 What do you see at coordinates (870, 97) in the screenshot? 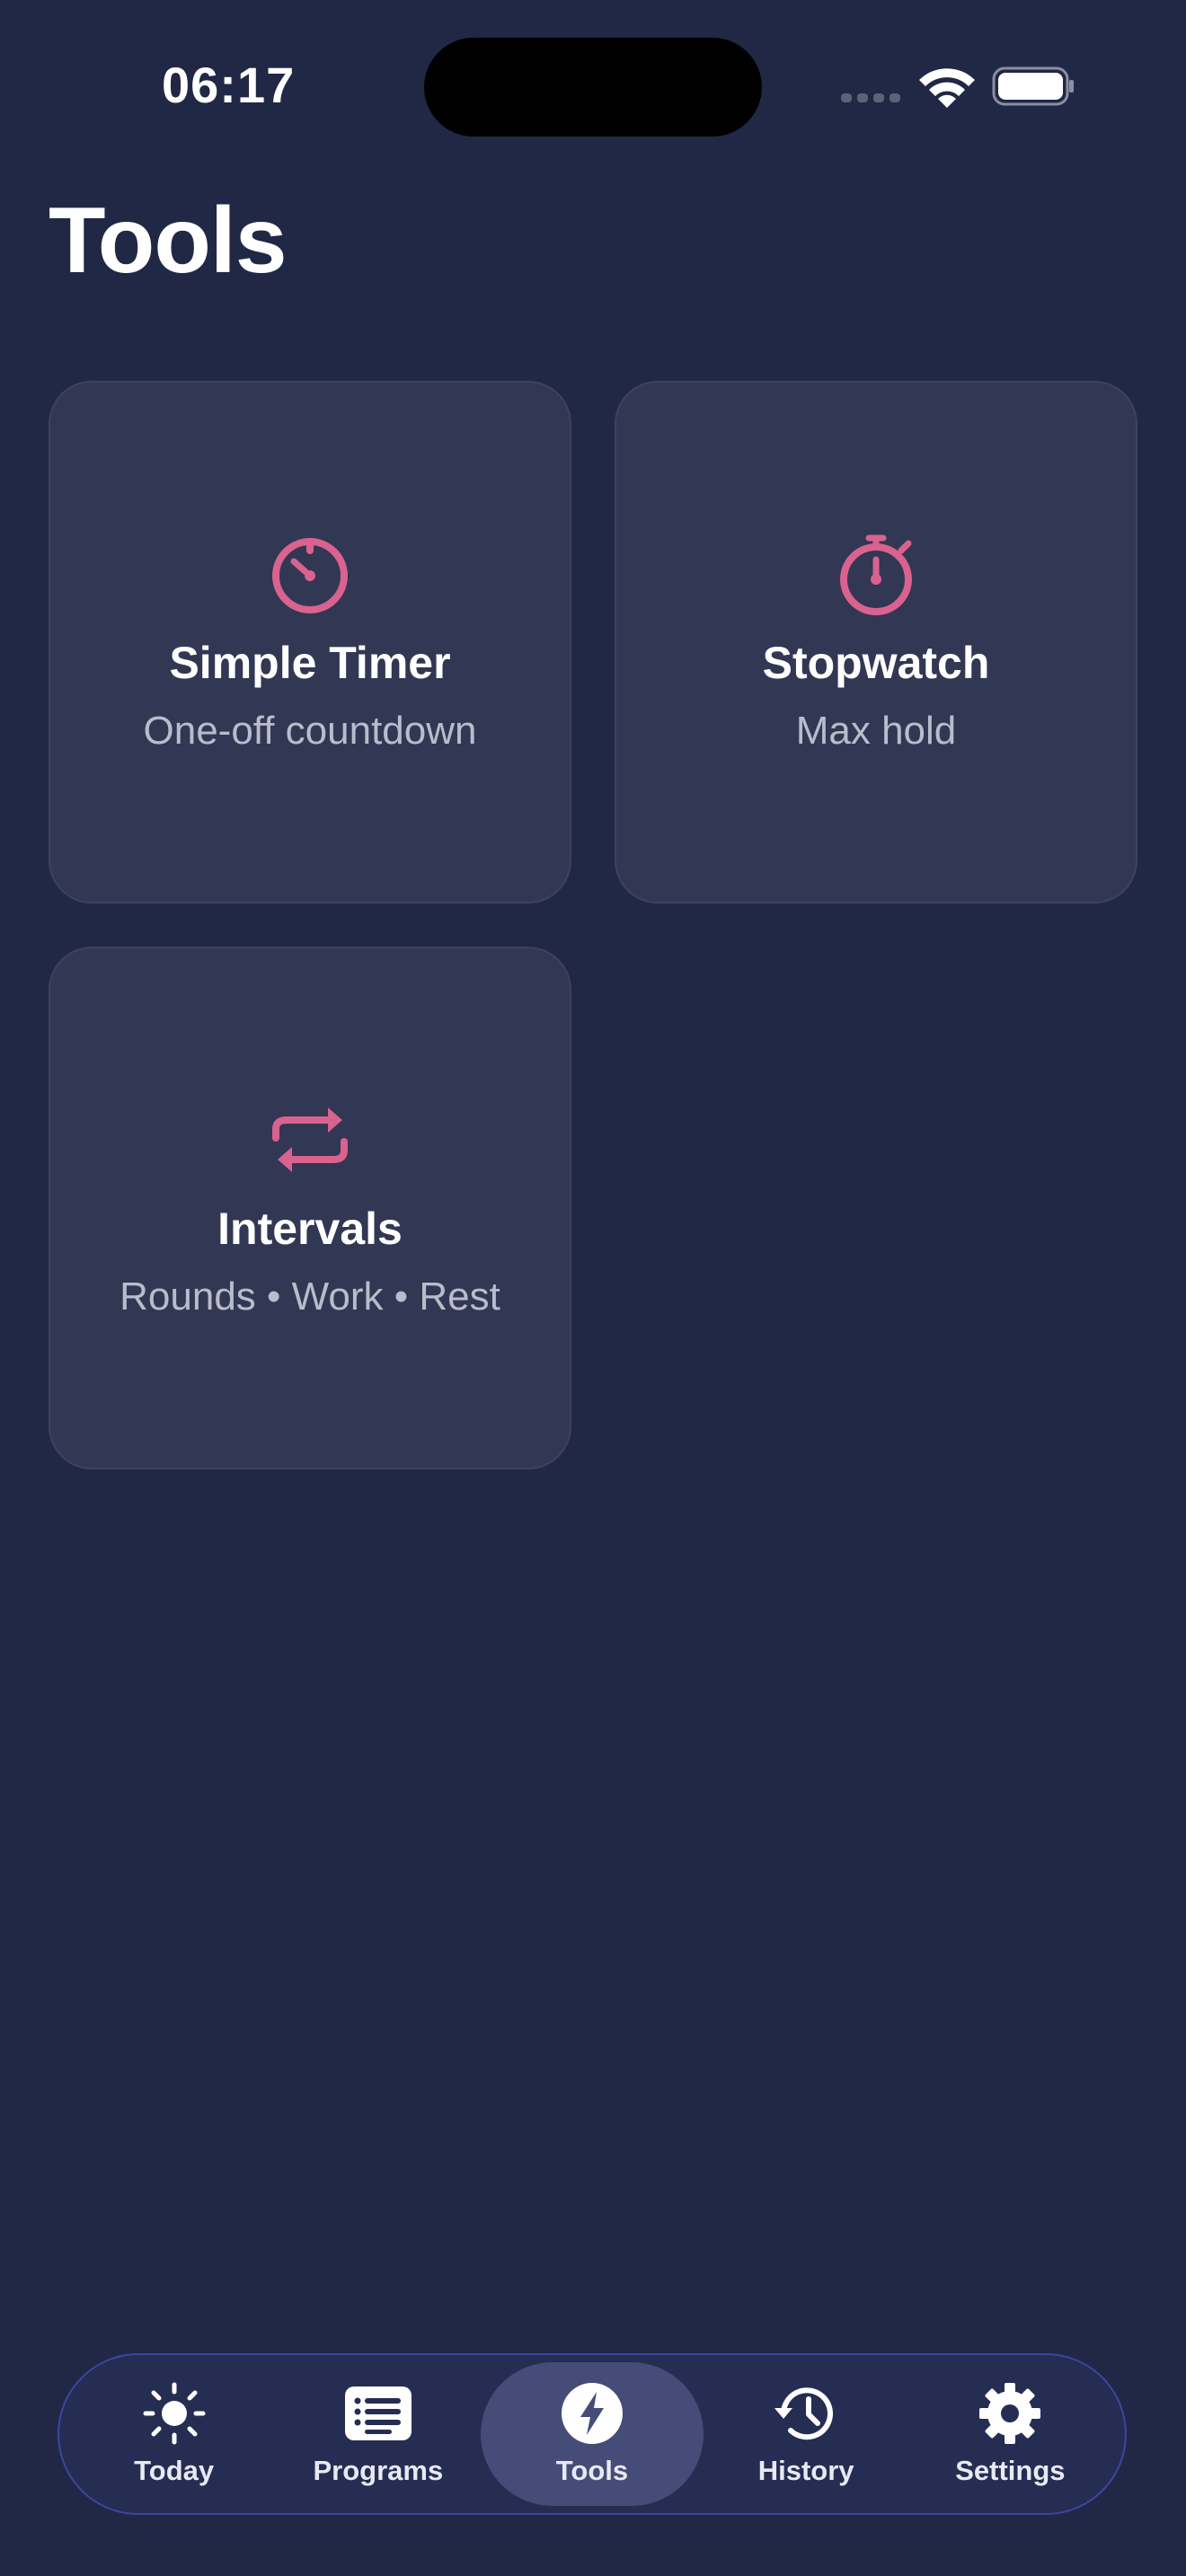
I see `cellular-signal-icon` at bounding box center [870, 97].